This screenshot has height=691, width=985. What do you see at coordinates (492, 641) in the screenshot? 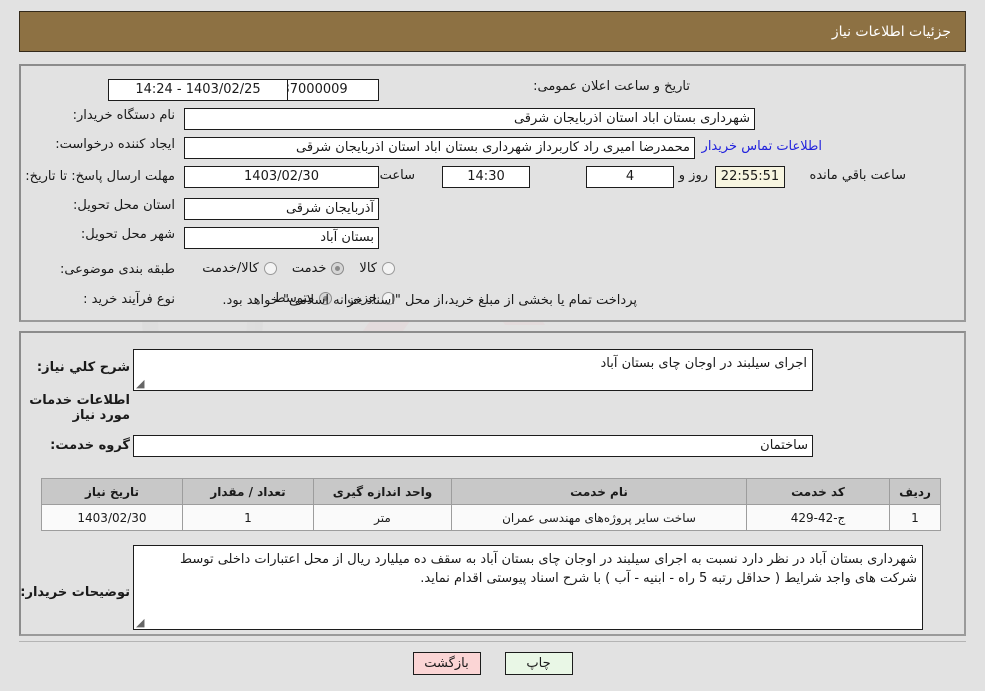
I see `footer-separator` at bounding box center [492, 641].